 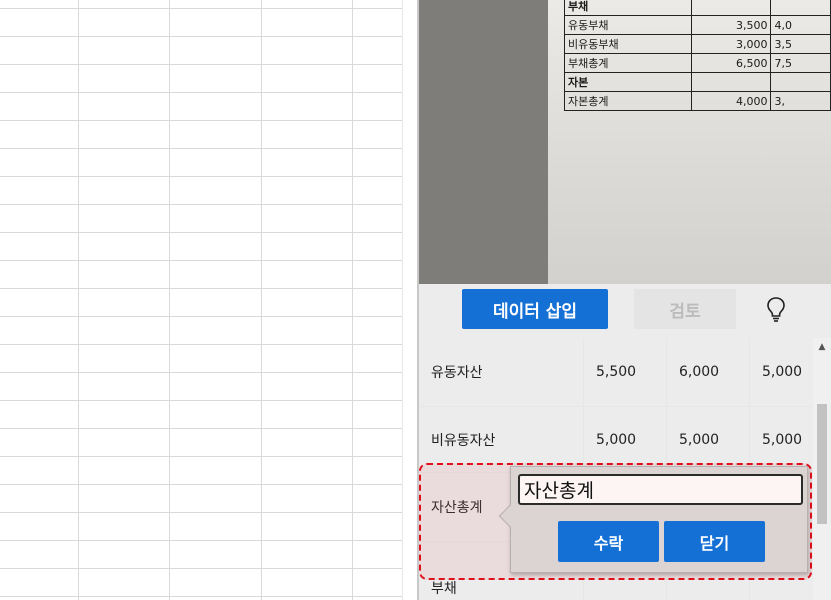 What do you see at coordinates (410, 300) in the screenshot?
I see `grid-scroll-gutter` at bounding box center [410, 300].